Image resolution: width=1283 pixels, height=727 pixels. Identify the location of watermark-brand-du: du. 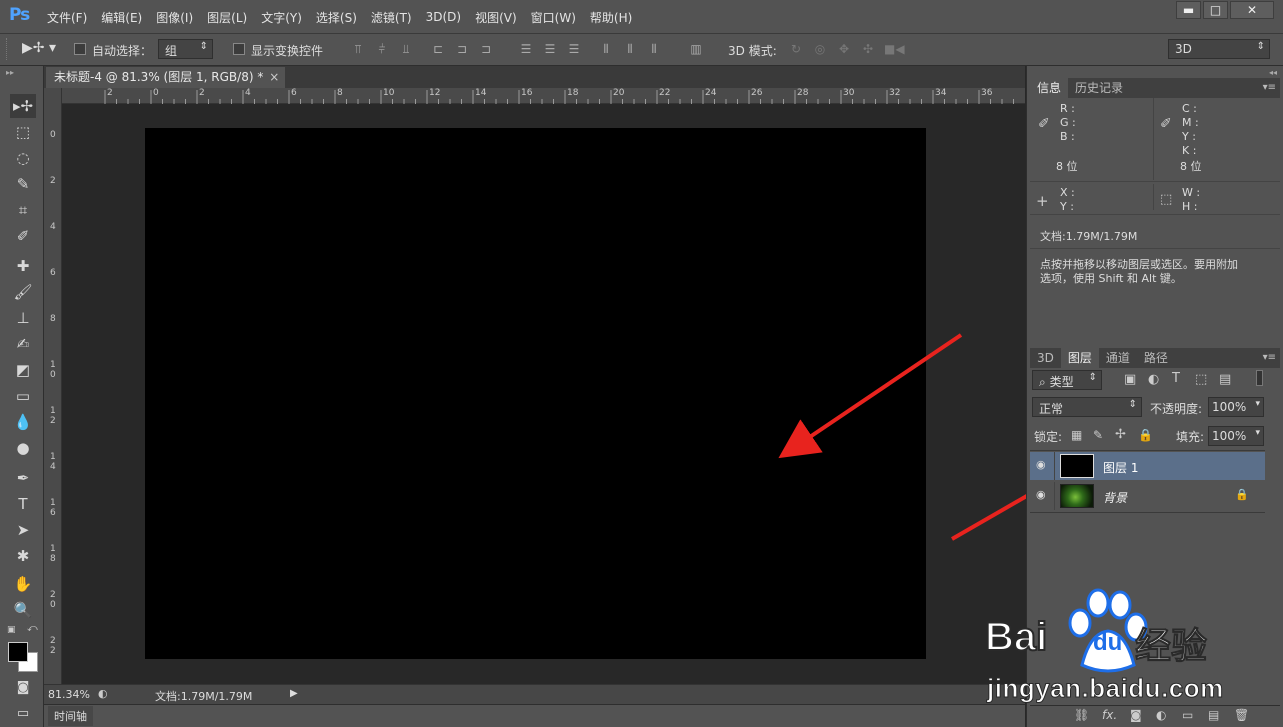
(1108, 642).